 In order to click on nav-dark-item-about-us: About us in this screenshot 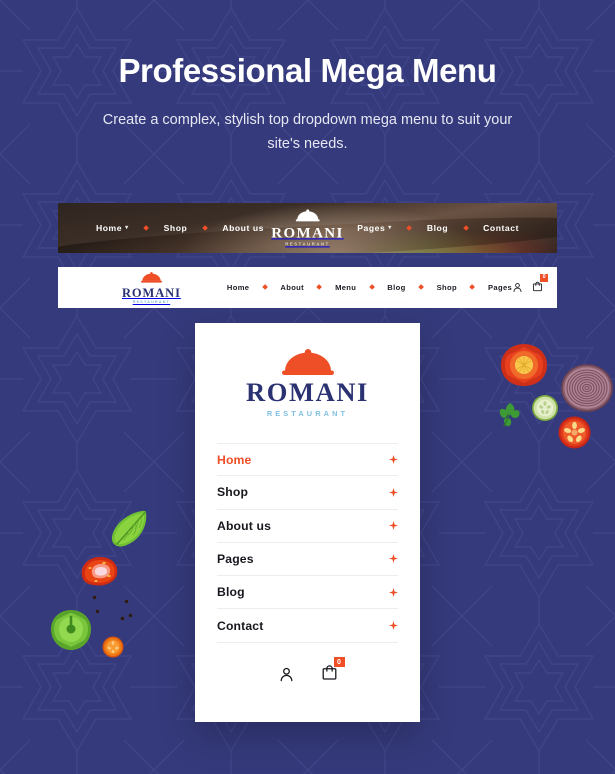, I will do `click(243, 228)`.